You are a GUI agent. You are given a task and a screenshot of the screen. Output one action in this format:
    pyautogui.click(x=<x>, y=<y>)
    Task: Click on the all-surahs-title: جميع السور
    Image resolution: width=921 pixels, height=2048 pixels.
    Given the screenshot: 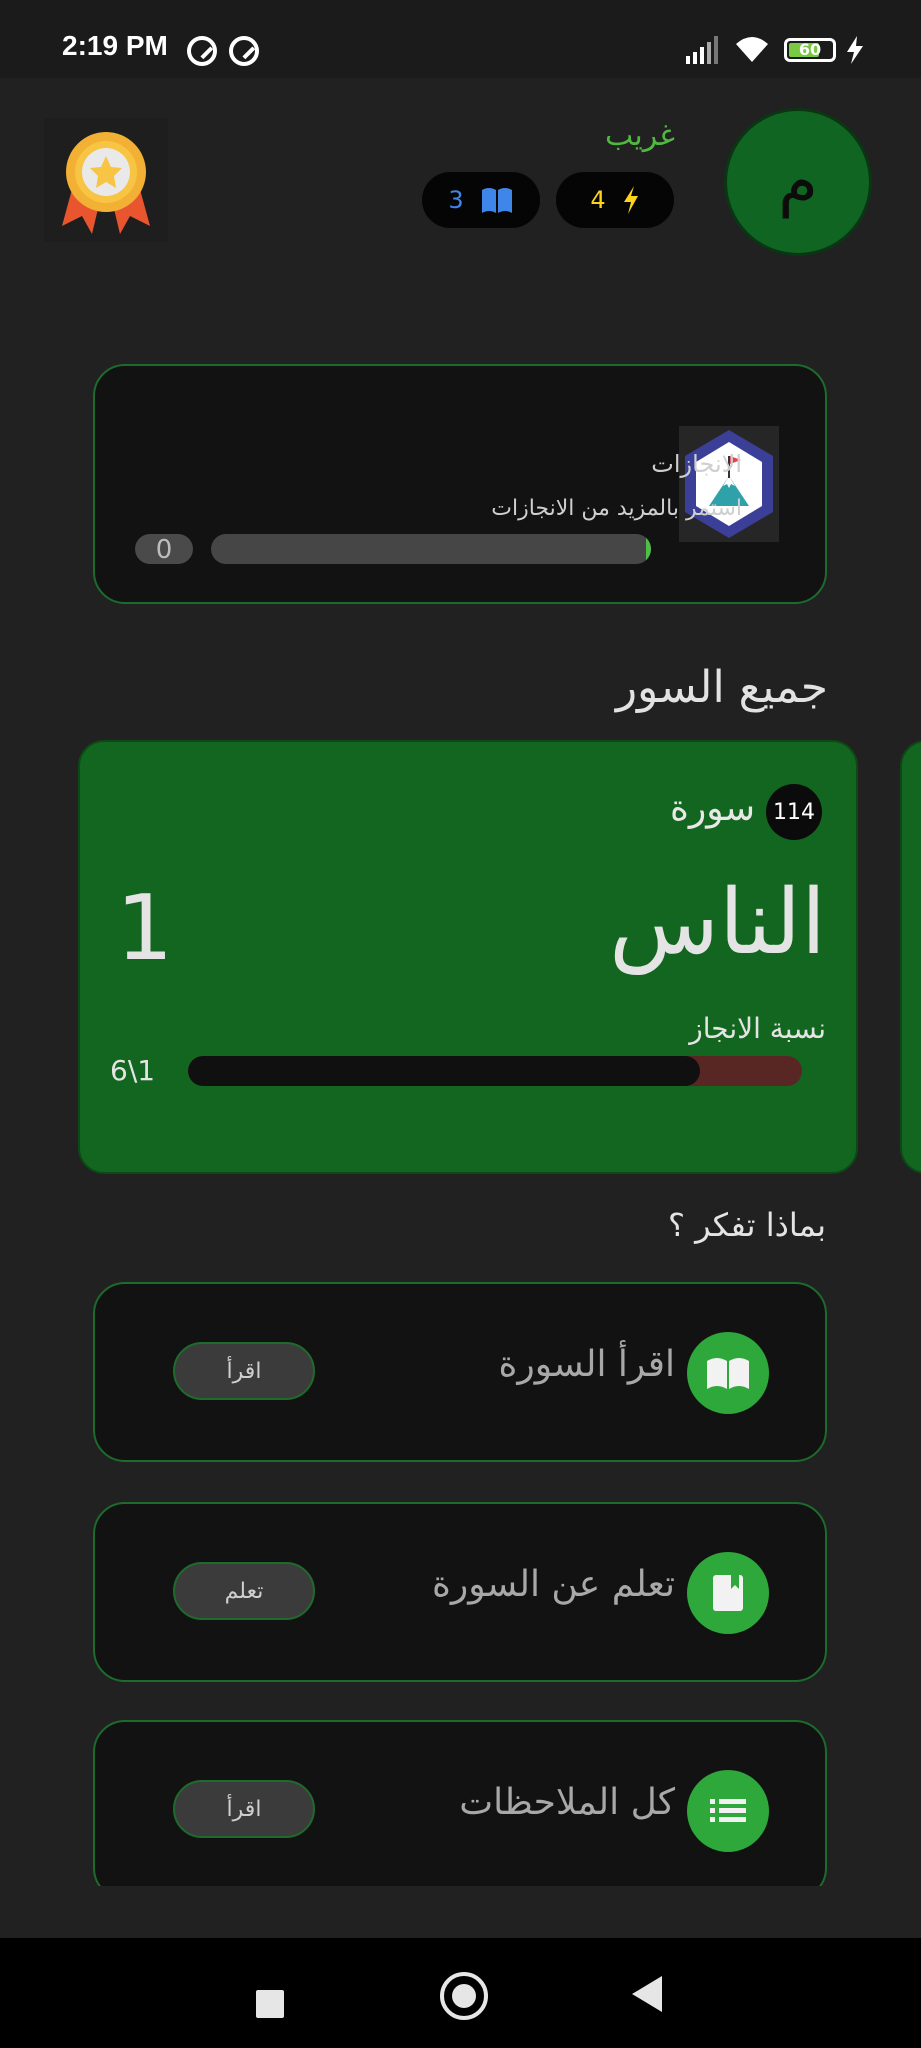 What is the action you would take?
    pyautogui.click(x=721, y=687)
    